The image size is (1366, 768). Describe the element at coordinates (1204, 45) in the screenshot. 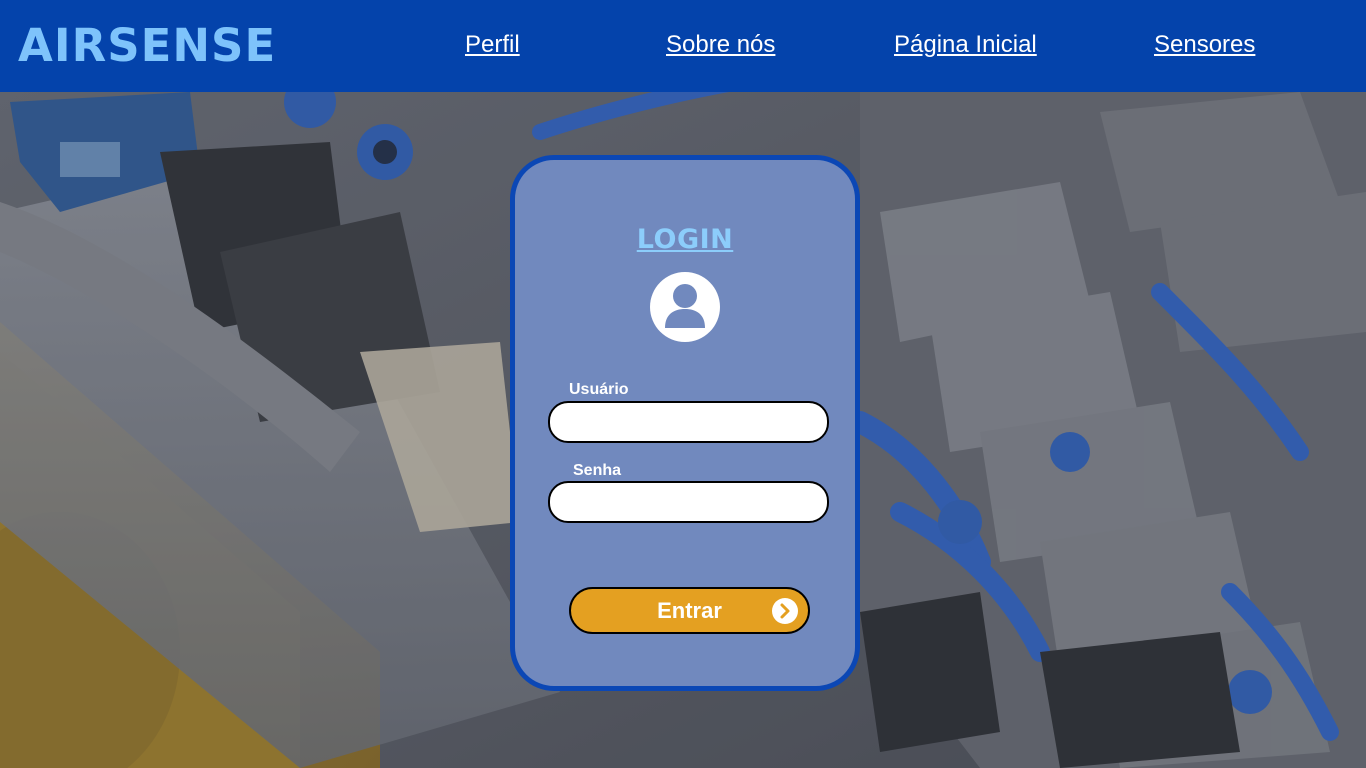

I see `nav-link-sensores: Sensores` at that location.